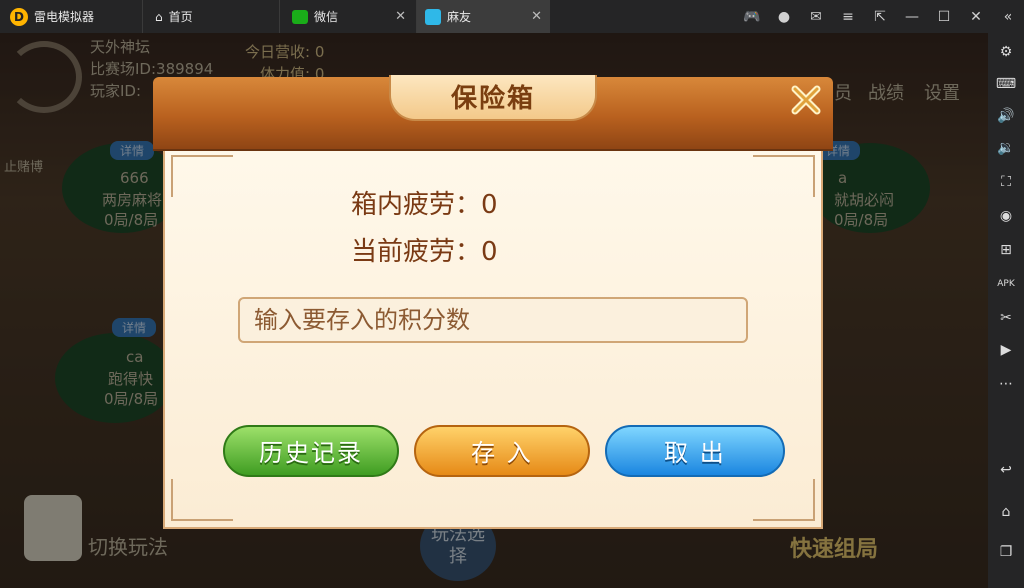  Describe the element at coordinates (424, 205) in the screenshot. I see `box-fatigue-text: 箱内疲劳：0` at that location.